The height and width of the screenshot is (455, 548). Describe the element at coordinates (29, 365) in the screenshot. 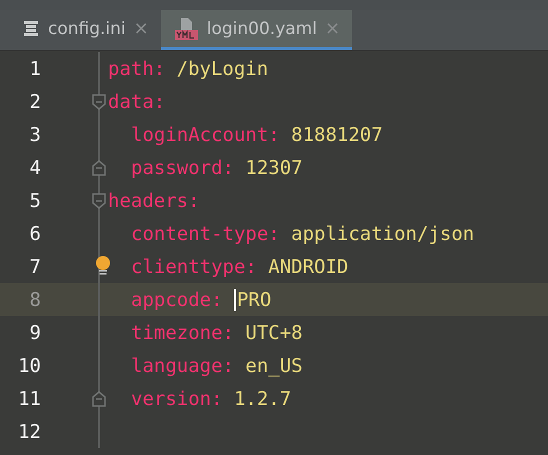

I see `line-number: 10` at that location.